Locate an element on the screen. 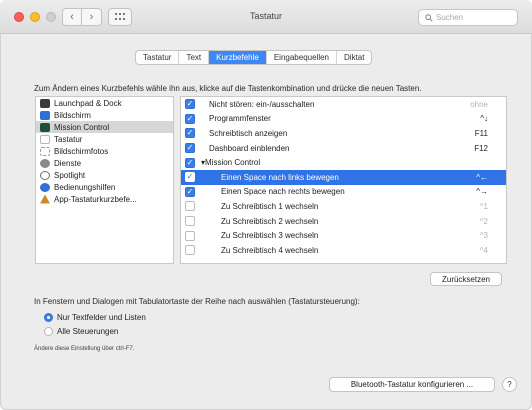 This screenshot has height=410, width=532. radio-label: Nur Textfelder und Listen is located at coordinates (101, 317).